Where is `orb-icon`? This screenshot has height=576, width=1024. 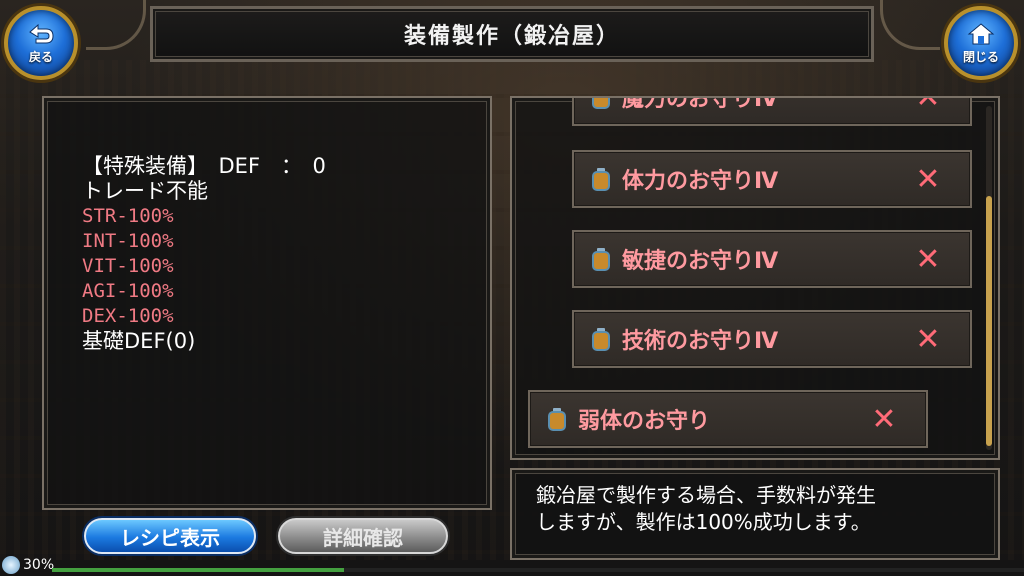 orb-icon is located at coordinates (11, 565).